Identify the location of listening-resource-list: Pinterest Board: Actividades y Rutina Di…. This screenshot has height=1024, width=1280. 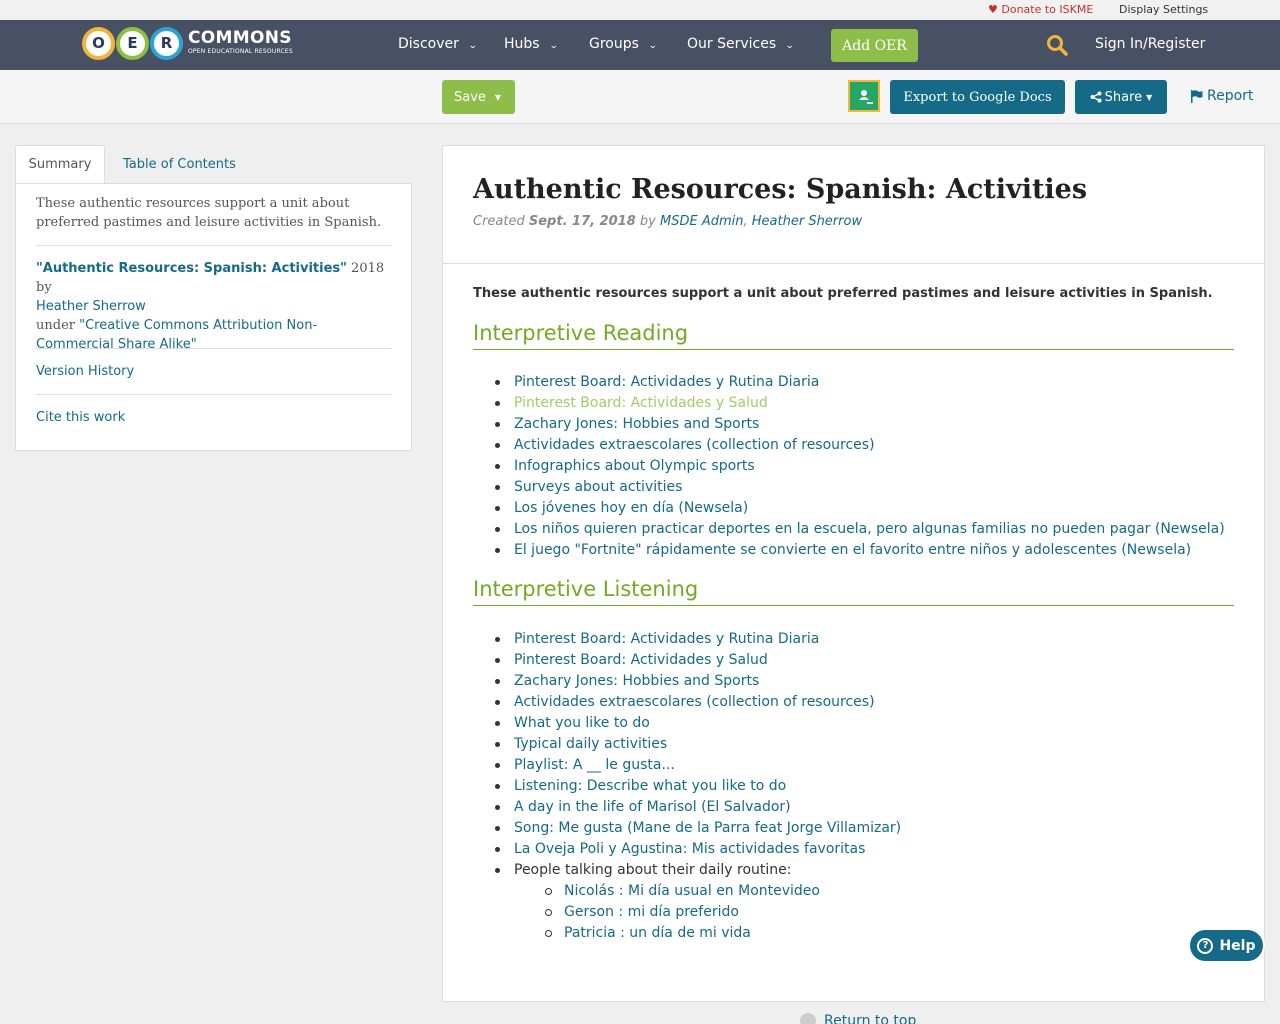
(687, 786).